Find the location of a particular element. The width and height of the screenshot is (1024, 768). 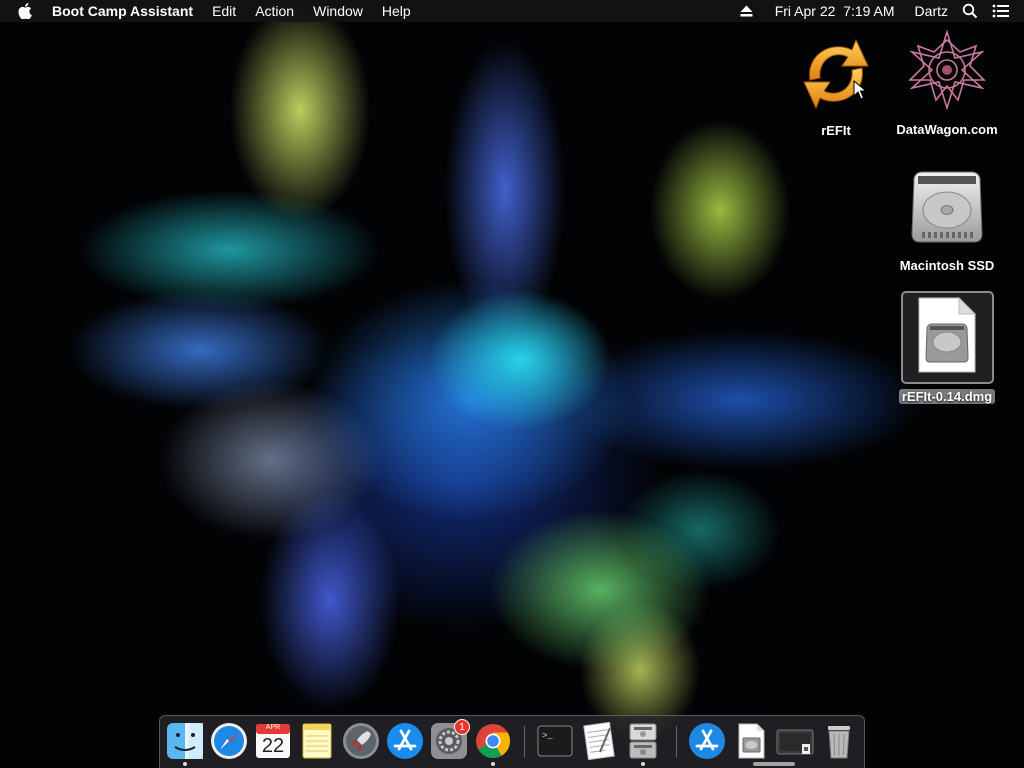

dock-finder is located at coordinates (185, 741).